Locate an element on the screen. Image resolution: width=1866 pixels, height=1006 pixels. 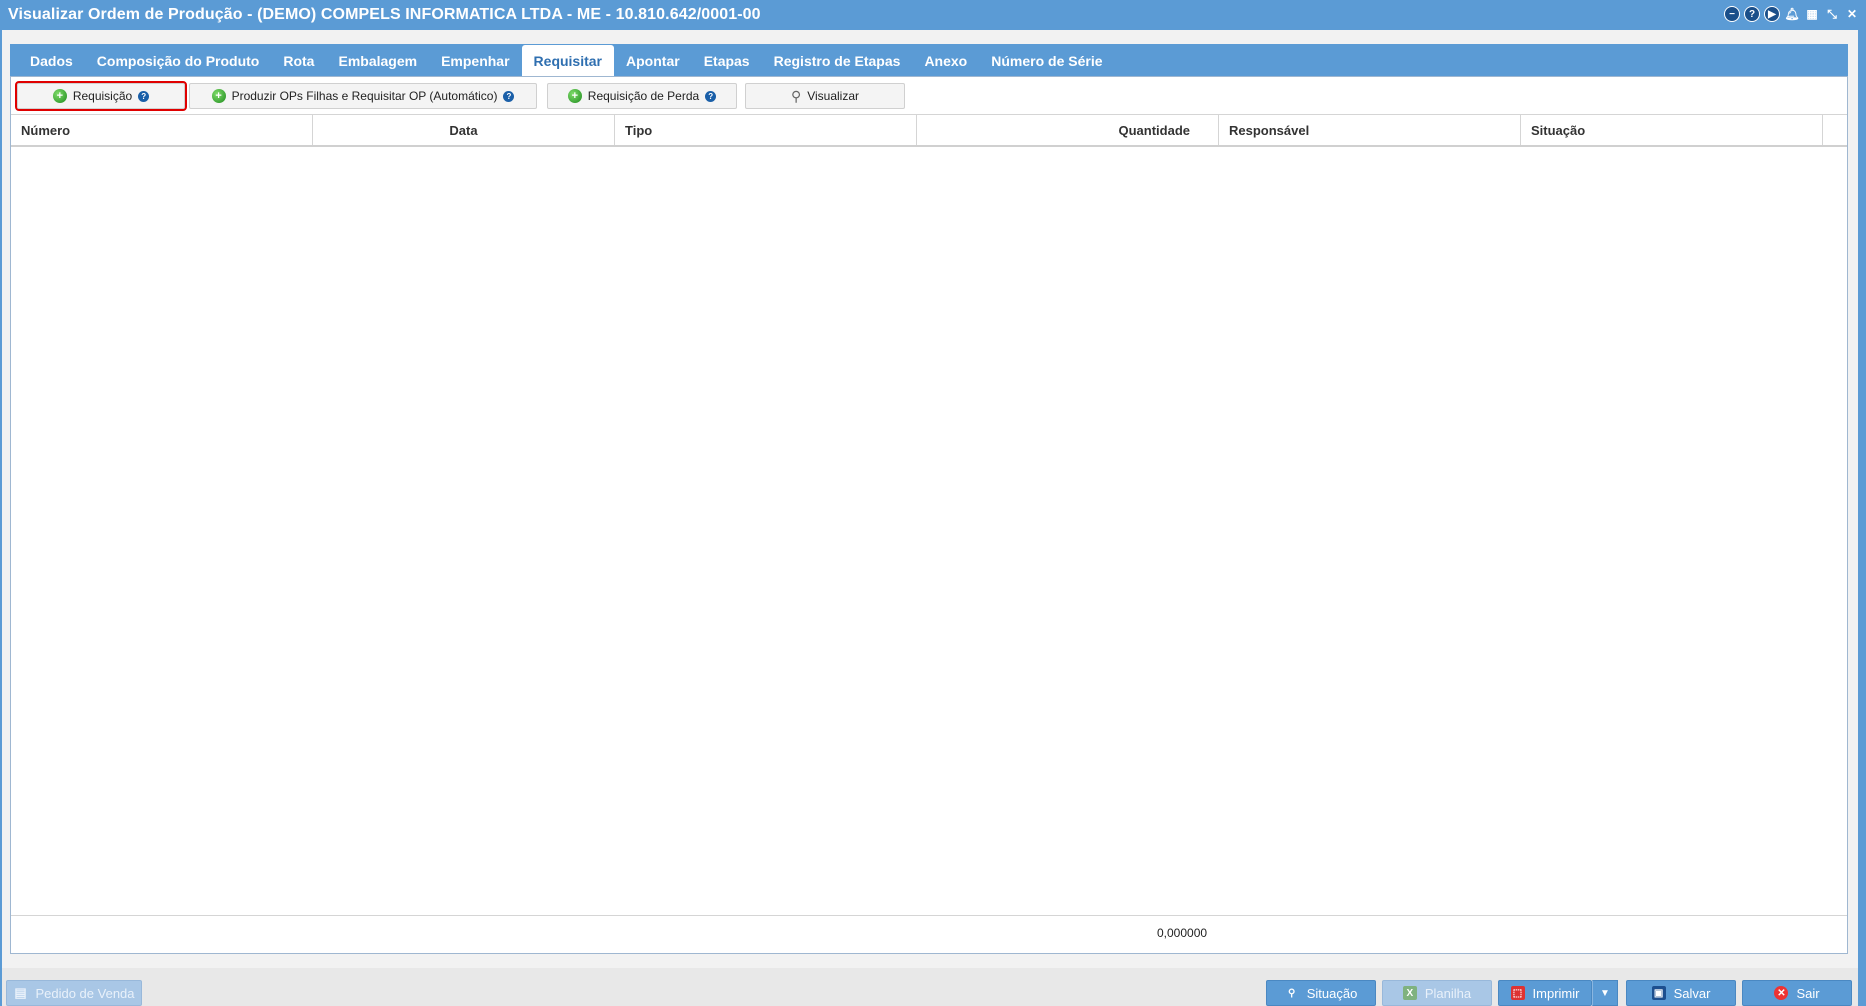
calendar-icon: ▦ is located at coordinates (1812, 14).